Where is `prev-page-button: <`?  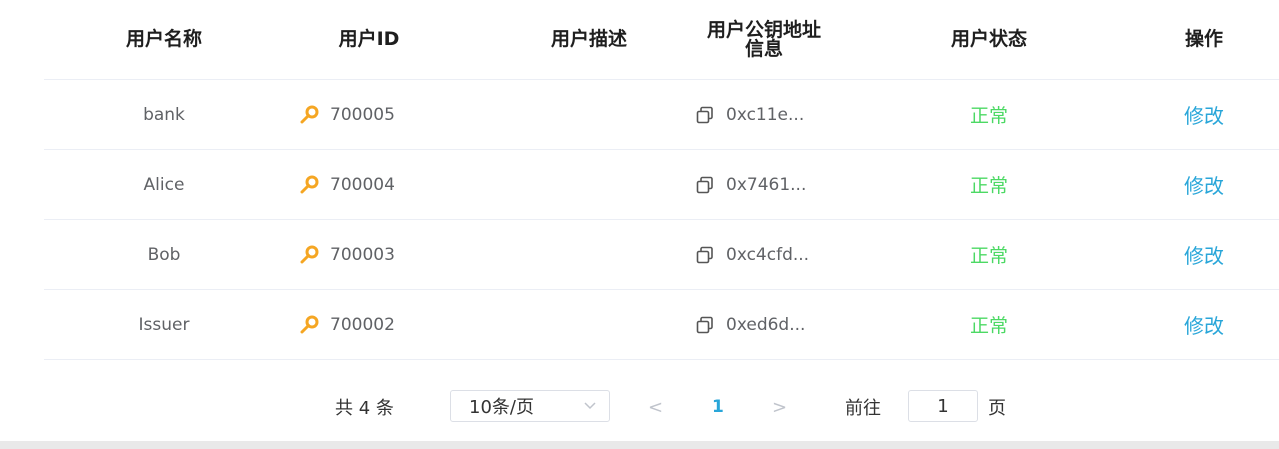
prev-page-button: < is located at coordinates (655, 407).